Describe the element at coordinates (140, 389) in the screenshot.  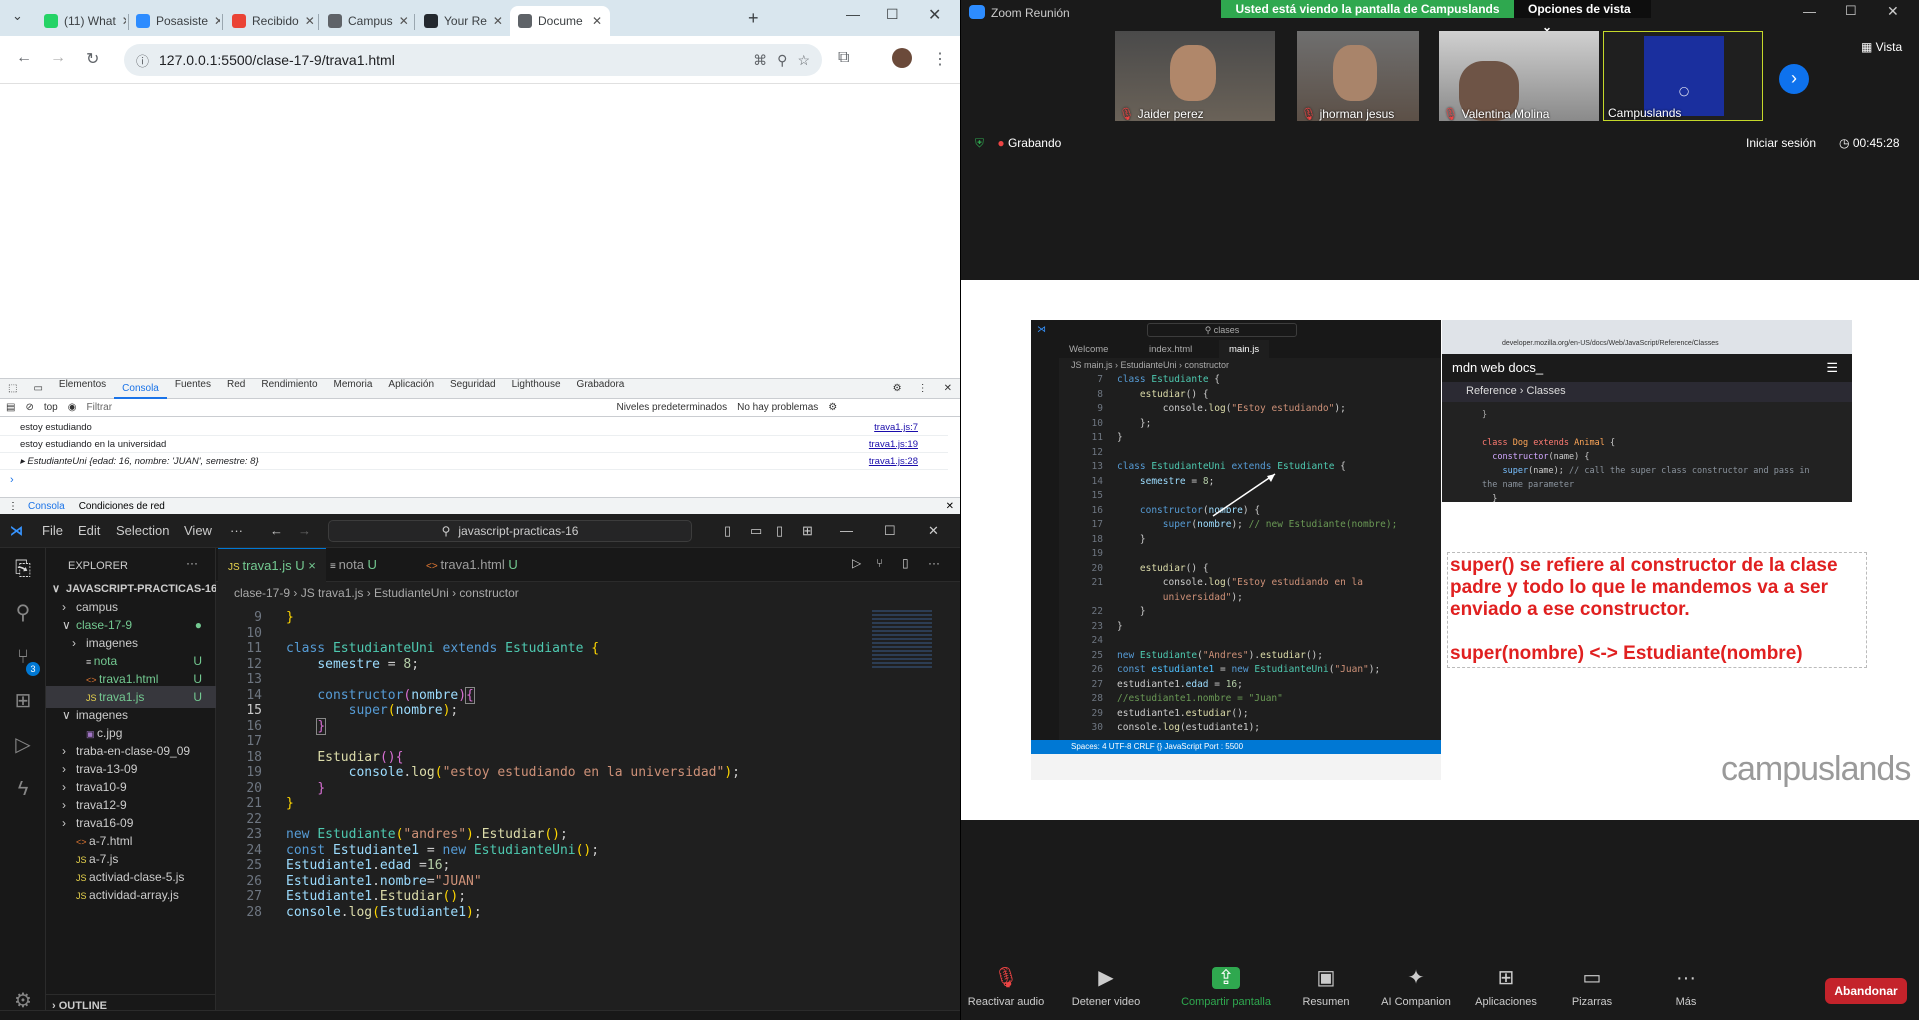
I see `devtools-tab: Consola` at that location.